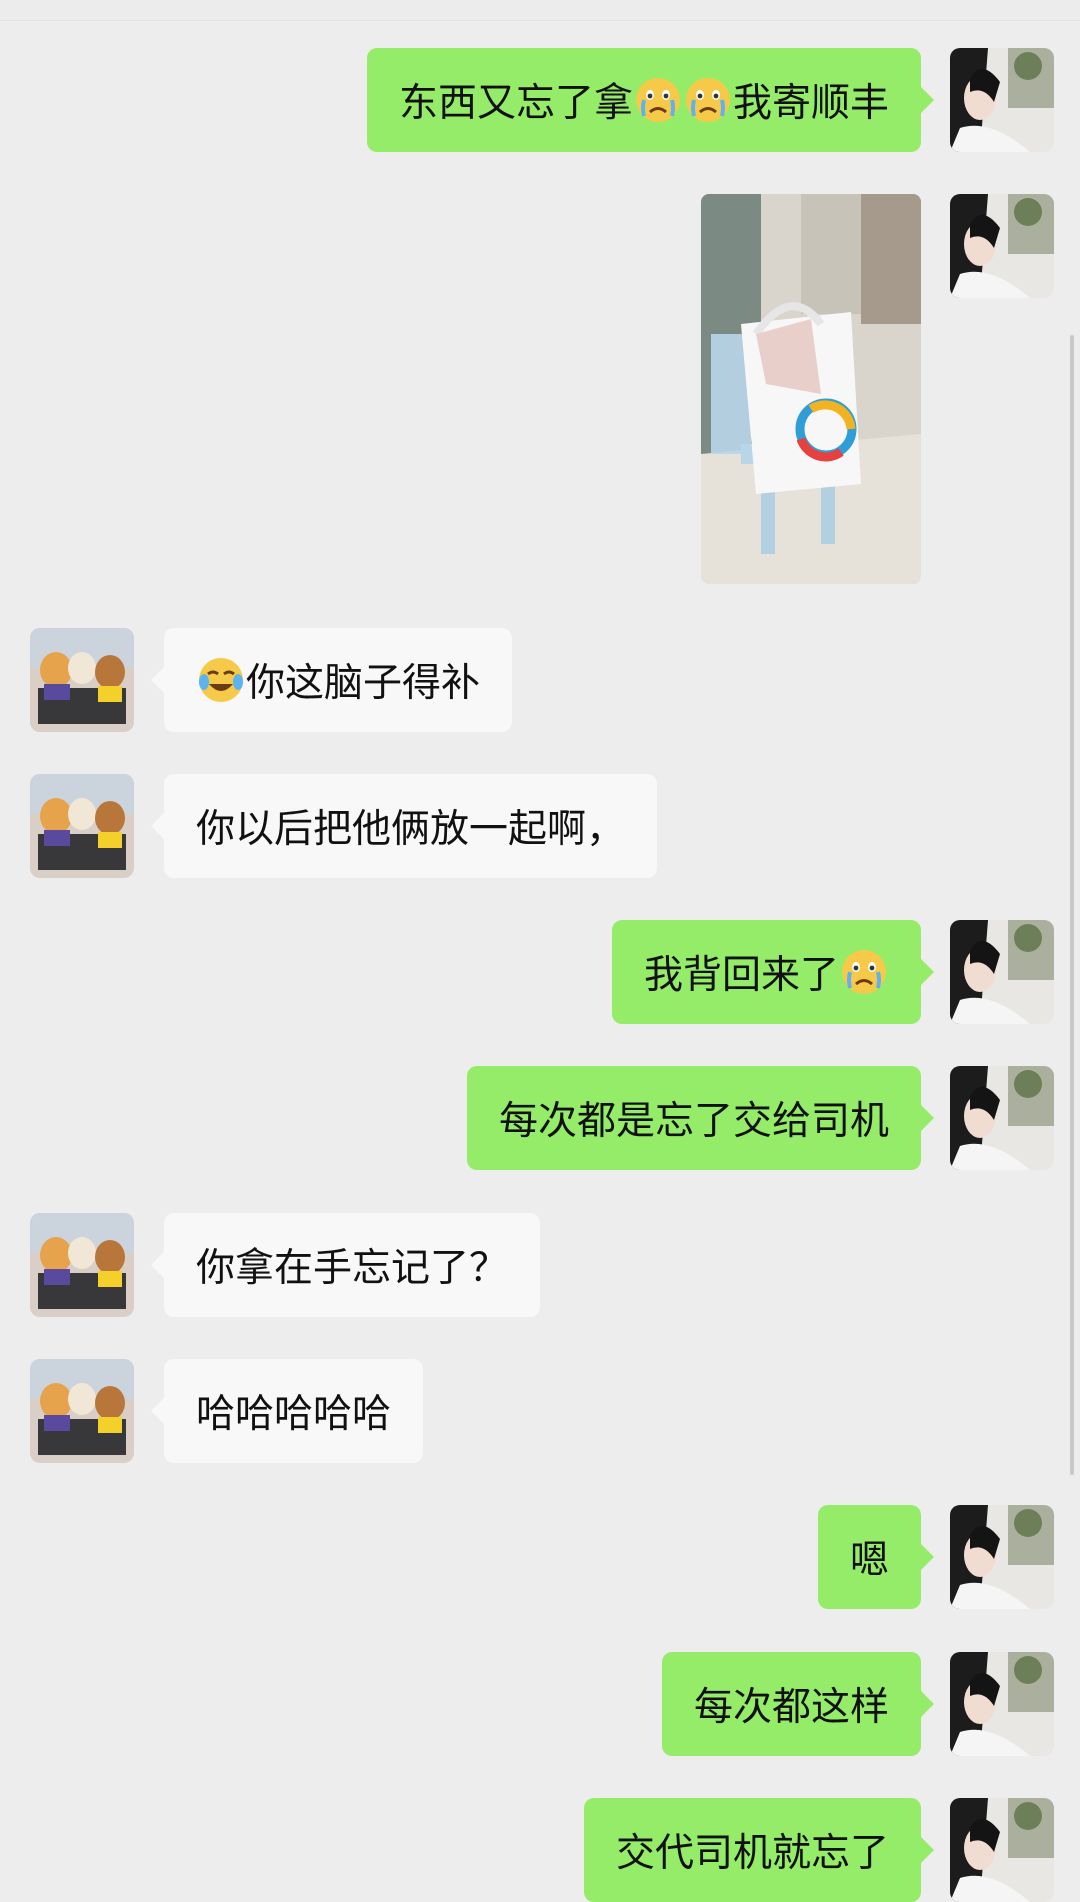 This screenshot has width=1080, height=1902. I want to click on message-text: 嗯, so click(869, 1560).